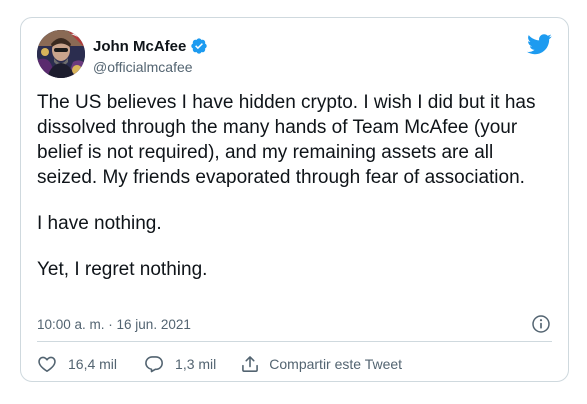 The width and height of the screenshot is (587, 404). Describe the element at coordinates (99, 223) in the screenshot. I see `tweet-paragraph: I have nothing.` at that location.